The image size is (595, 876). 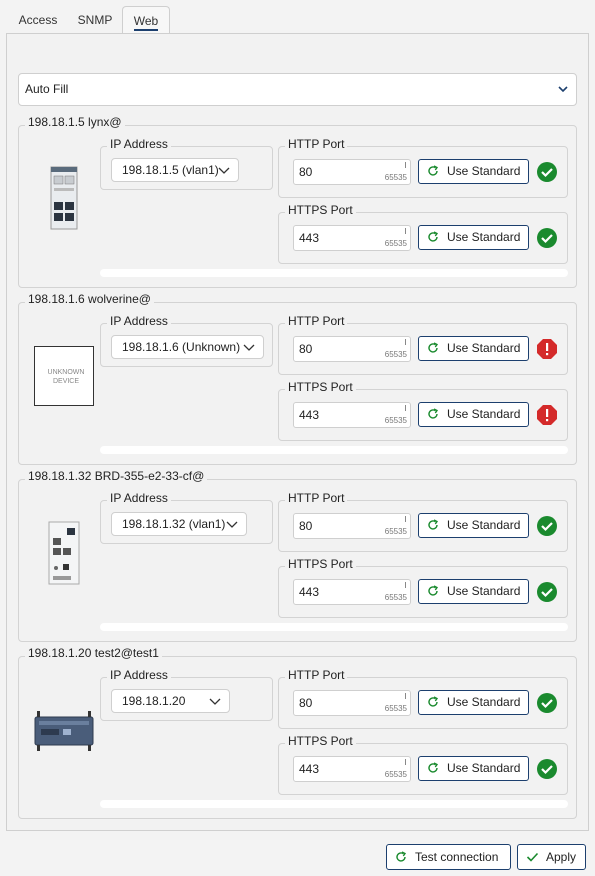 What do you see at coordinates (116, 476) in the screenshot?
I see `device-title: 198.18.1.32 BRD-355-e2-33-cf@` at bounding box center [116, 476].